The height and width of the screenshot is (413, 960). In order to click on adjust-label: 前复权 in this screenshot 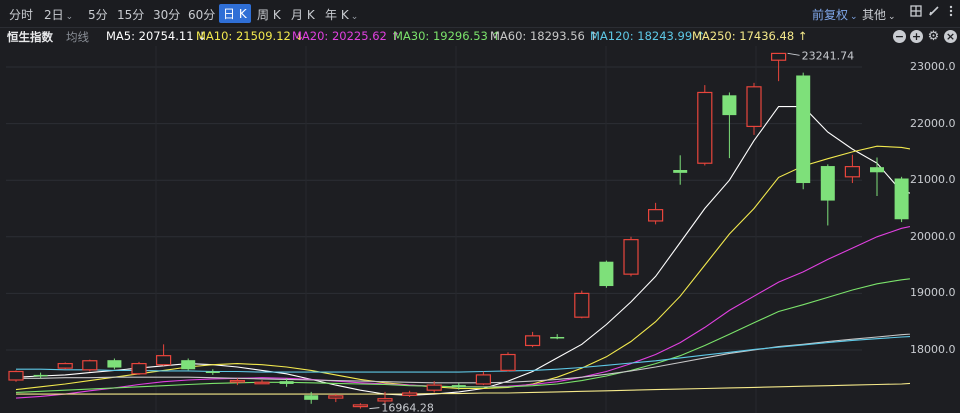, I will do `click(830, 15)`.